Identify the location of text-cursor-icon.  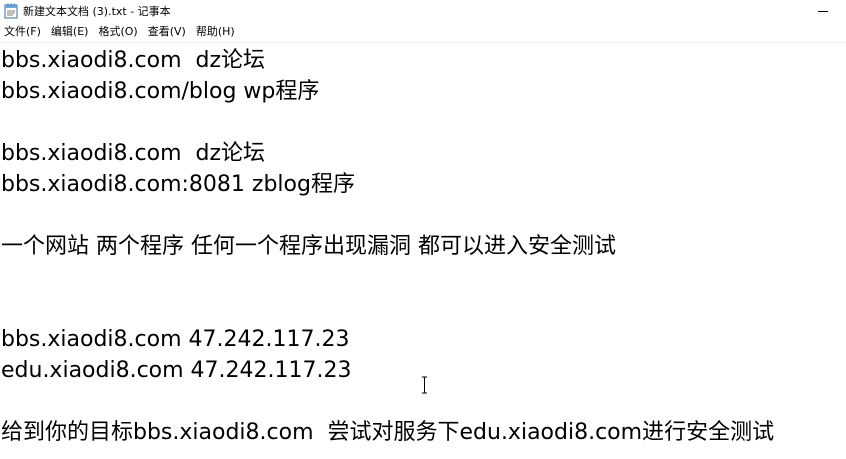
(424, 385).